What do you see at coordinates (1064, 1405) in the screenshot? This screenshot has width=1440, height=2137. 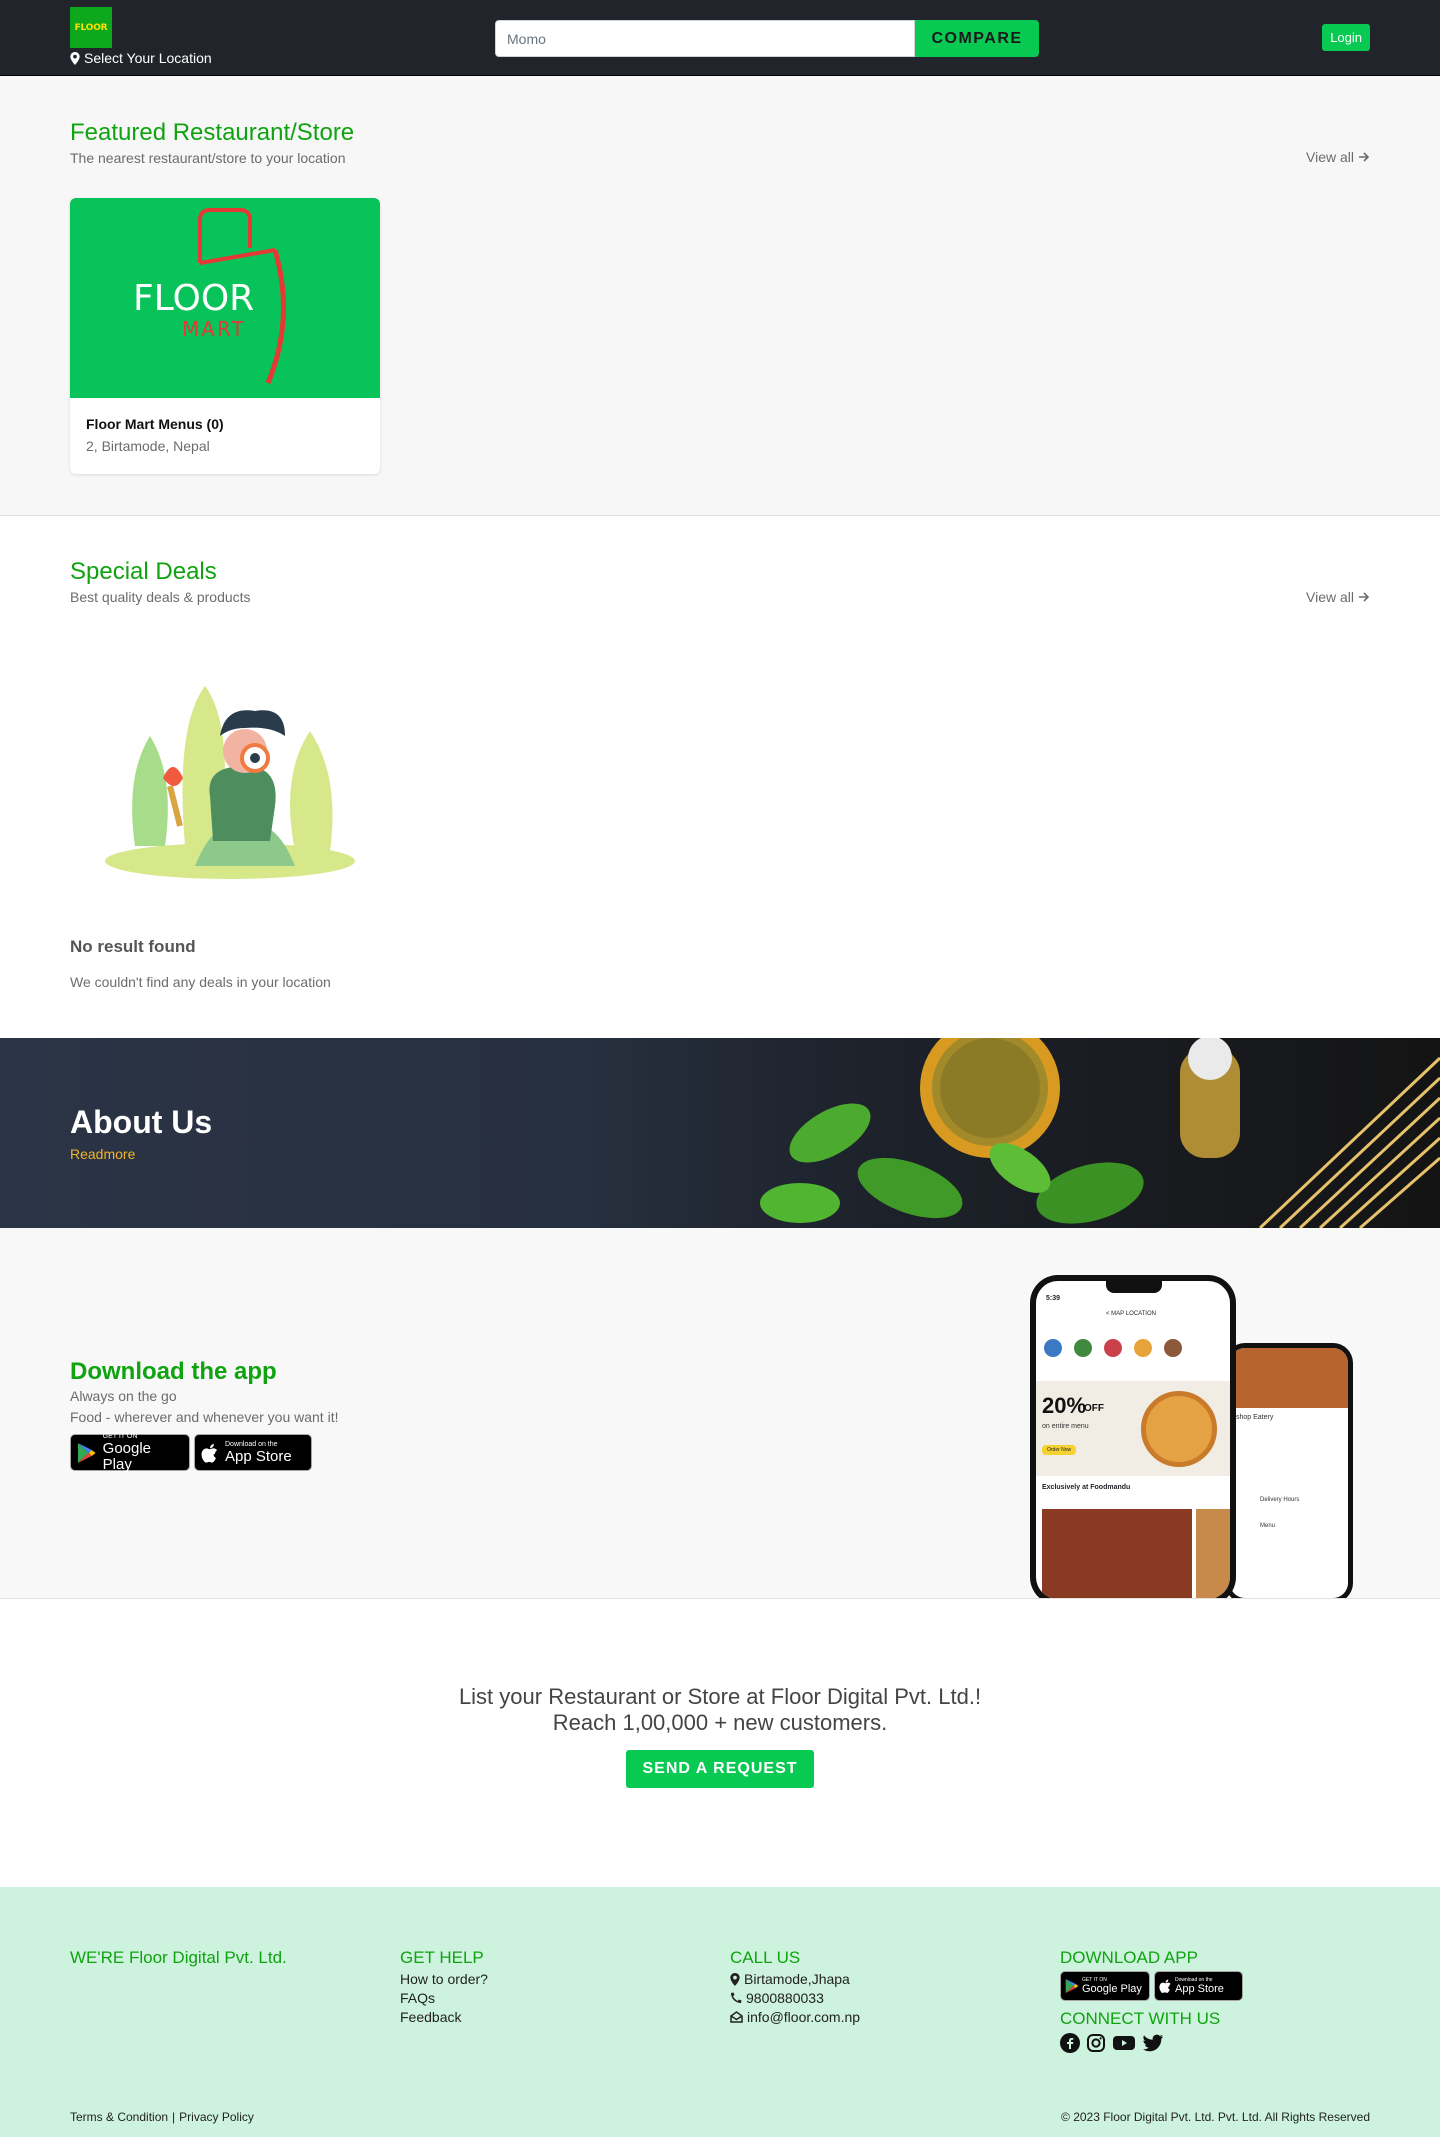 I see `phone-promo-percent: 20%` at bounding box center [1064, 1405].